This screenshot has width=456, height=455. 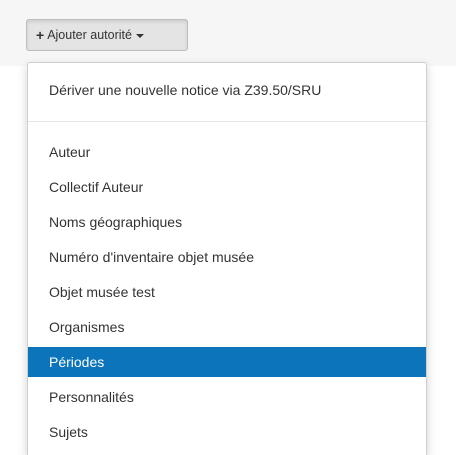 I want to click on add-authority-label: Ajouter autorité, so click(x=89, y=35).